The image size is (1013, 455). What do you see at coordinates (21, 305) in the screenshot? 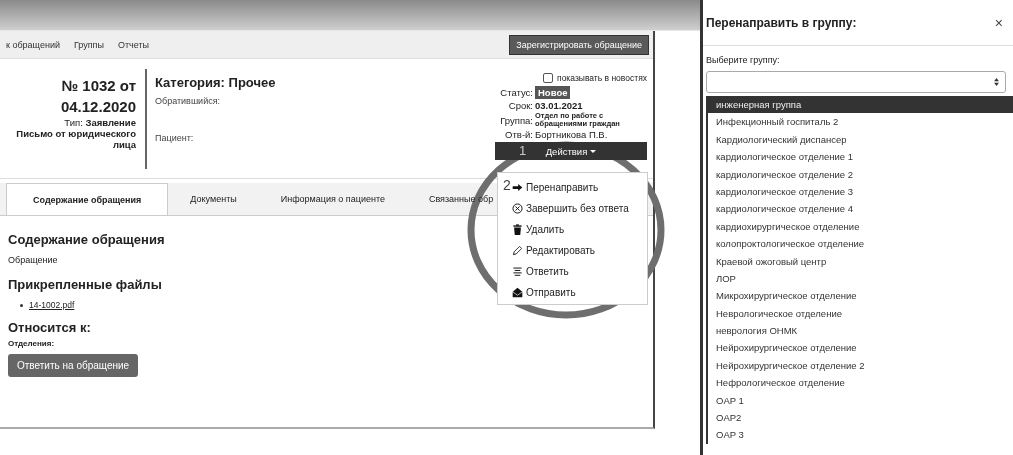
I see `bullet-icon` at bounding box center [21, 305].